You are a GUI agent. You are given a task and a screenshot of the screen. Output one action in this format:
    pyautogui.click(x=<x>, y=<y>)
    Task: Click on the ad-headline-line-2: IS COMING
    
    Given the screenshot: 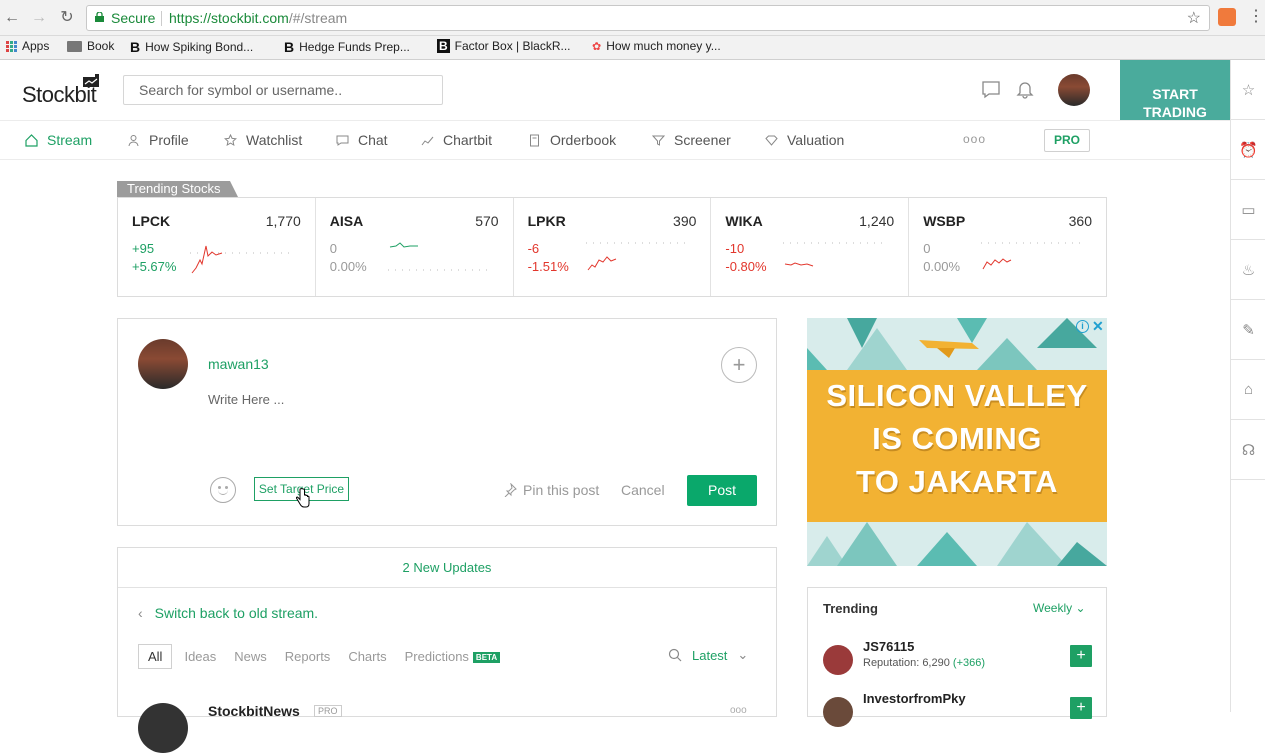 What is the action you would take?
    pyautogui.click(x=957, y=438)
    